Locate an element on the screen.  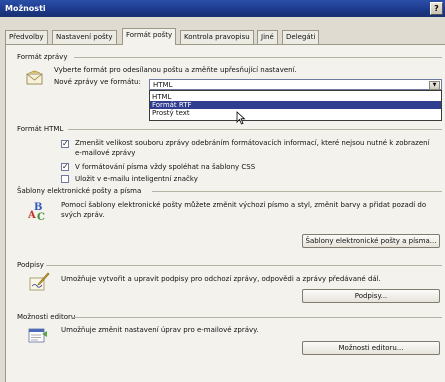
signatures-heading: Podpisy is located at coordinates (30, 265).